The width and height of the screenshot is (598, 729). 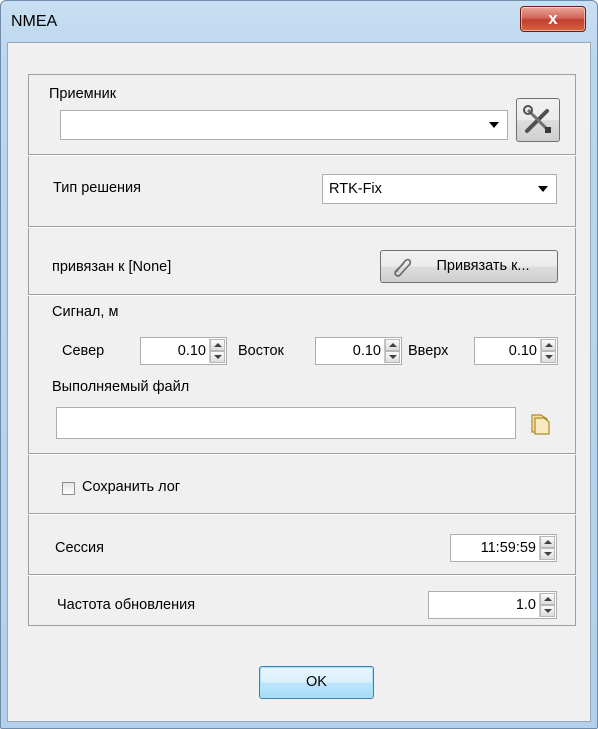 I want to click on session-spinbox: 11:59:59, so click(x=503, y=548).